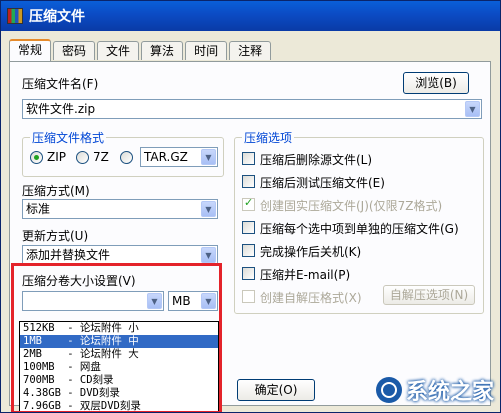  I want to click on solid-archive-checkbox, so click(248, 203).